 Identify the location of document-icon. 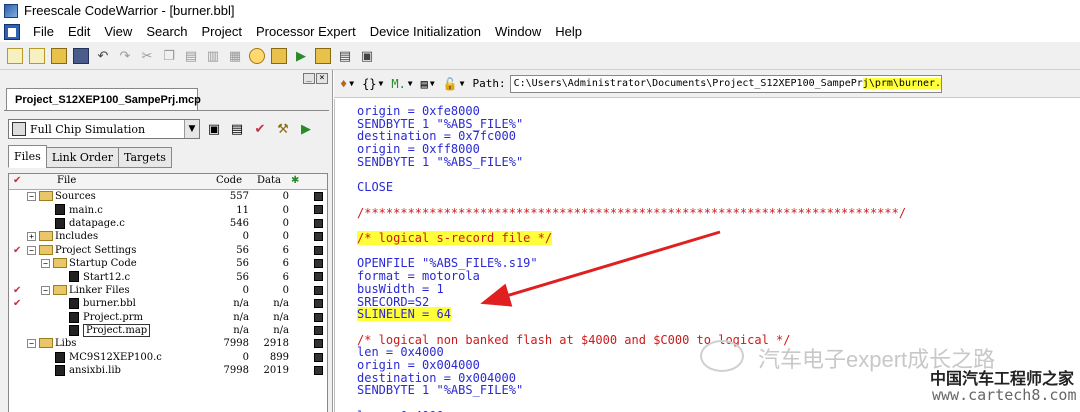
(12, 31).